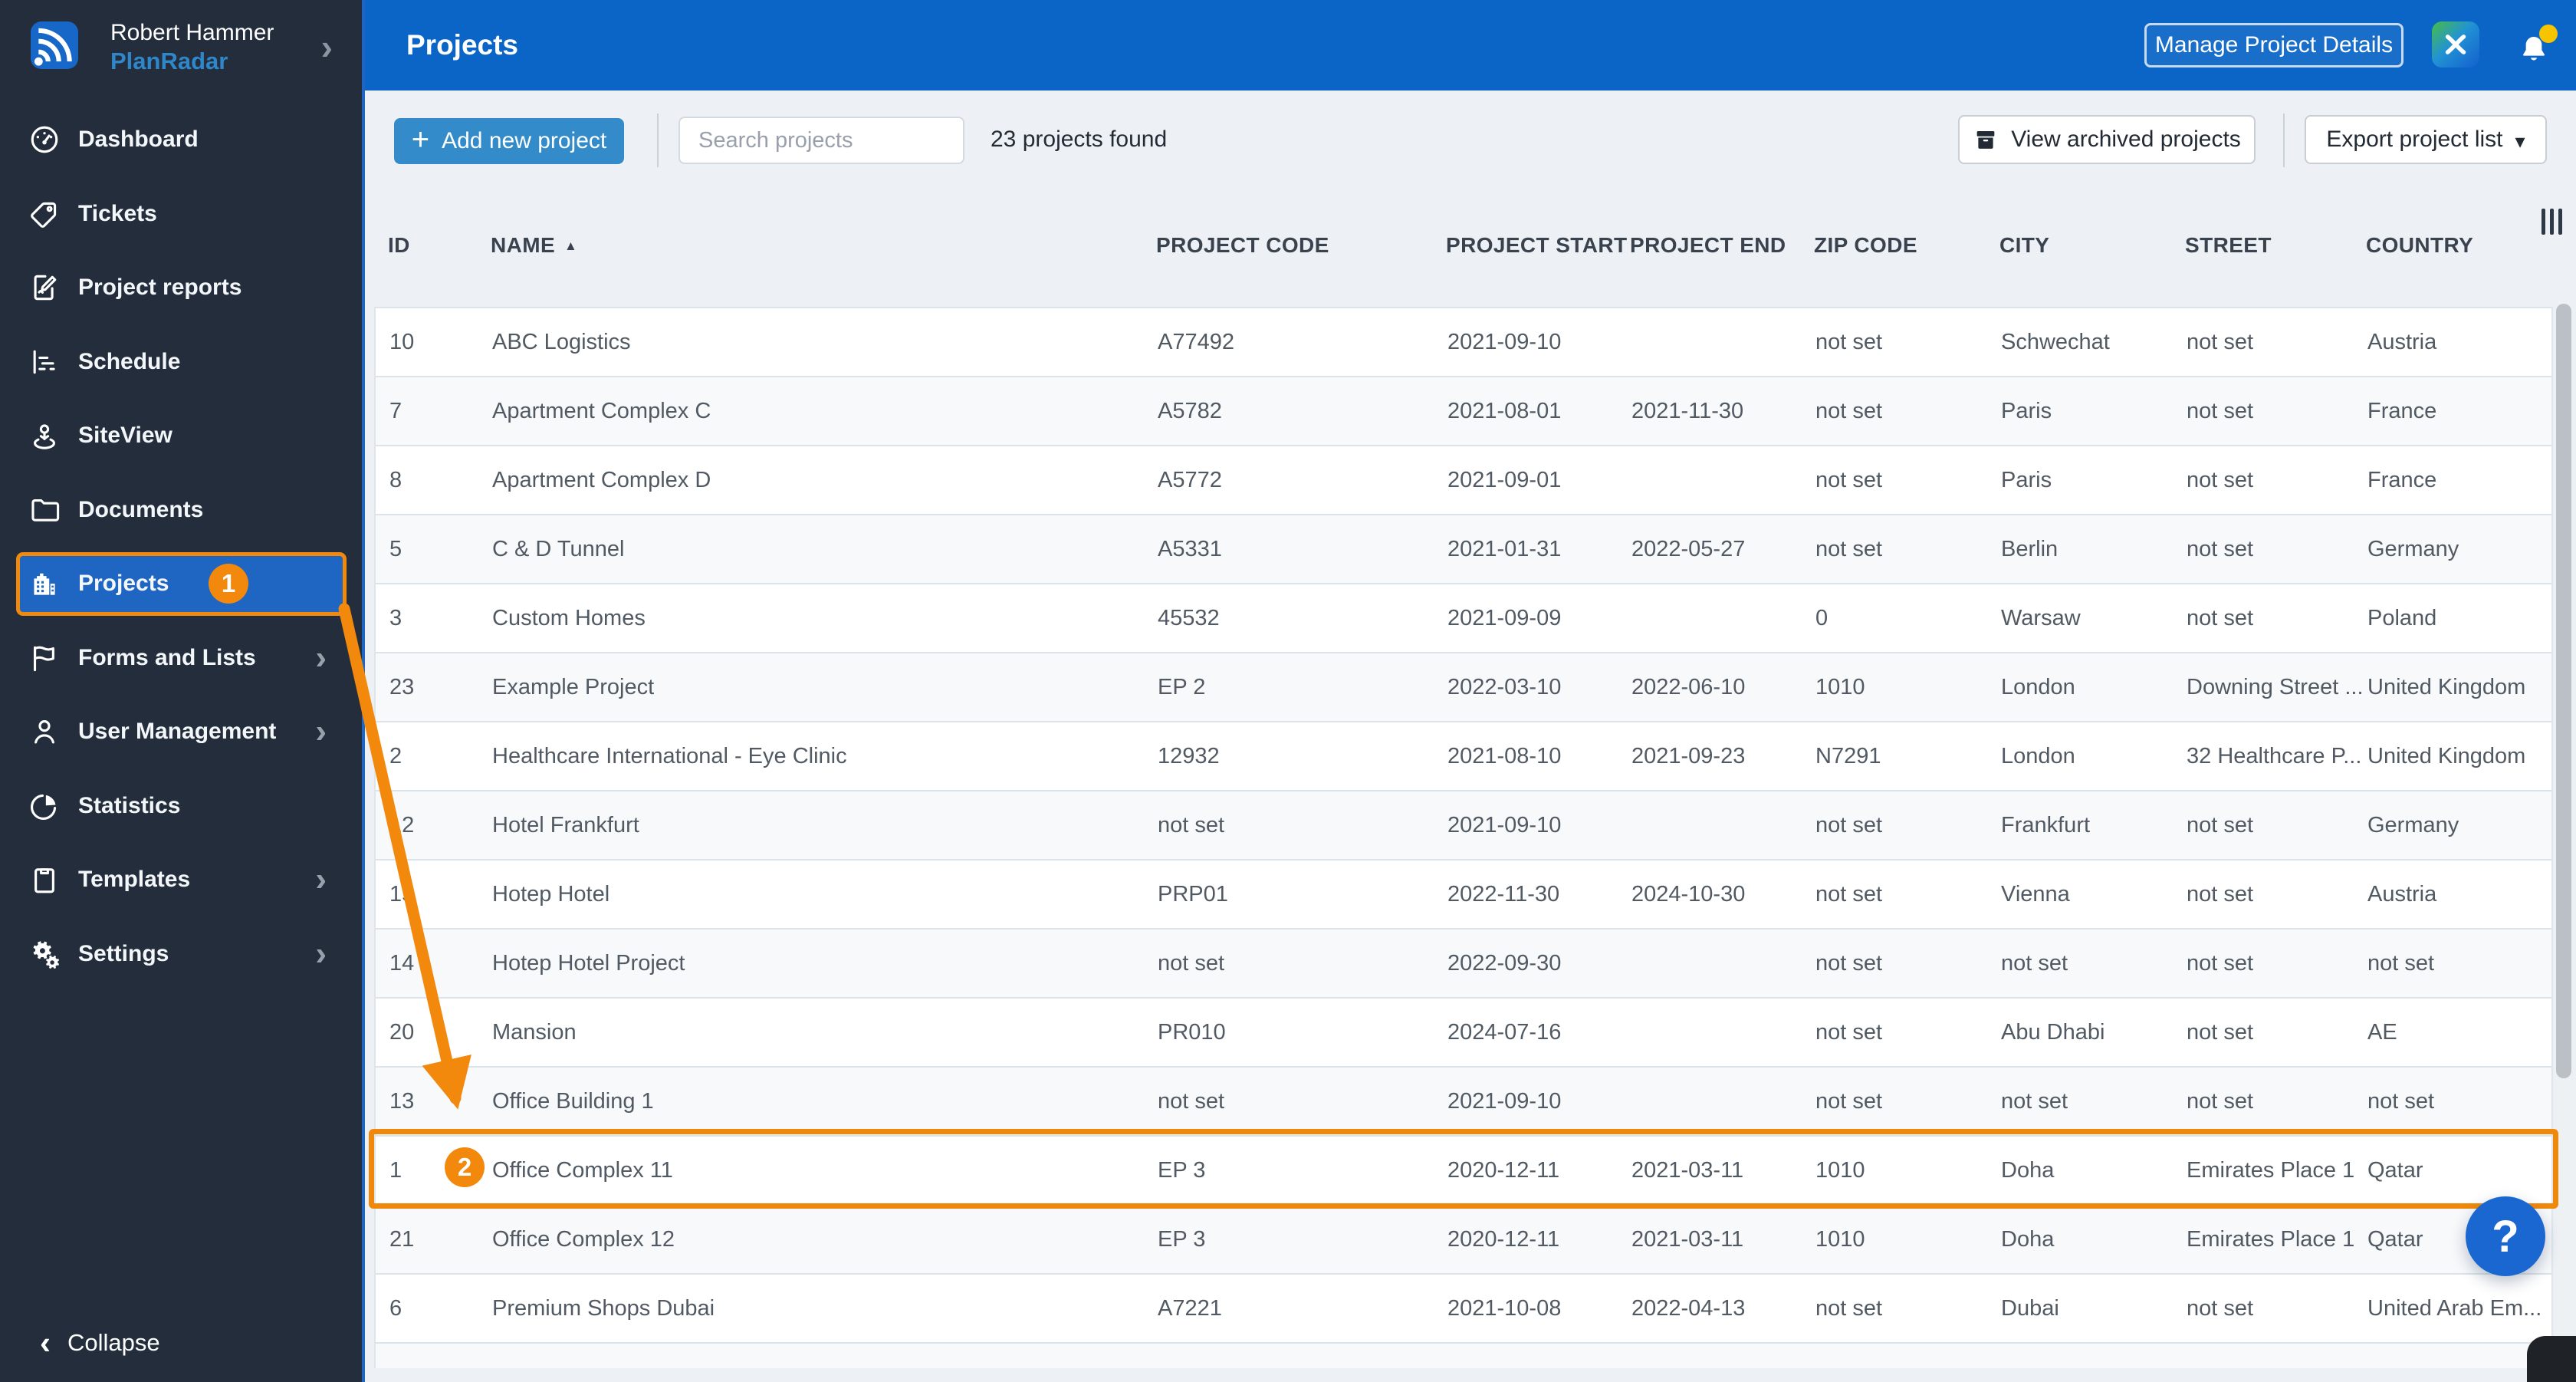 The height and width of the screenshot is (1382, 2576). Describe the element at coordinates (1906, 245) in the screenshot. I see `column-header-zip: ZIP CODE` at that location.